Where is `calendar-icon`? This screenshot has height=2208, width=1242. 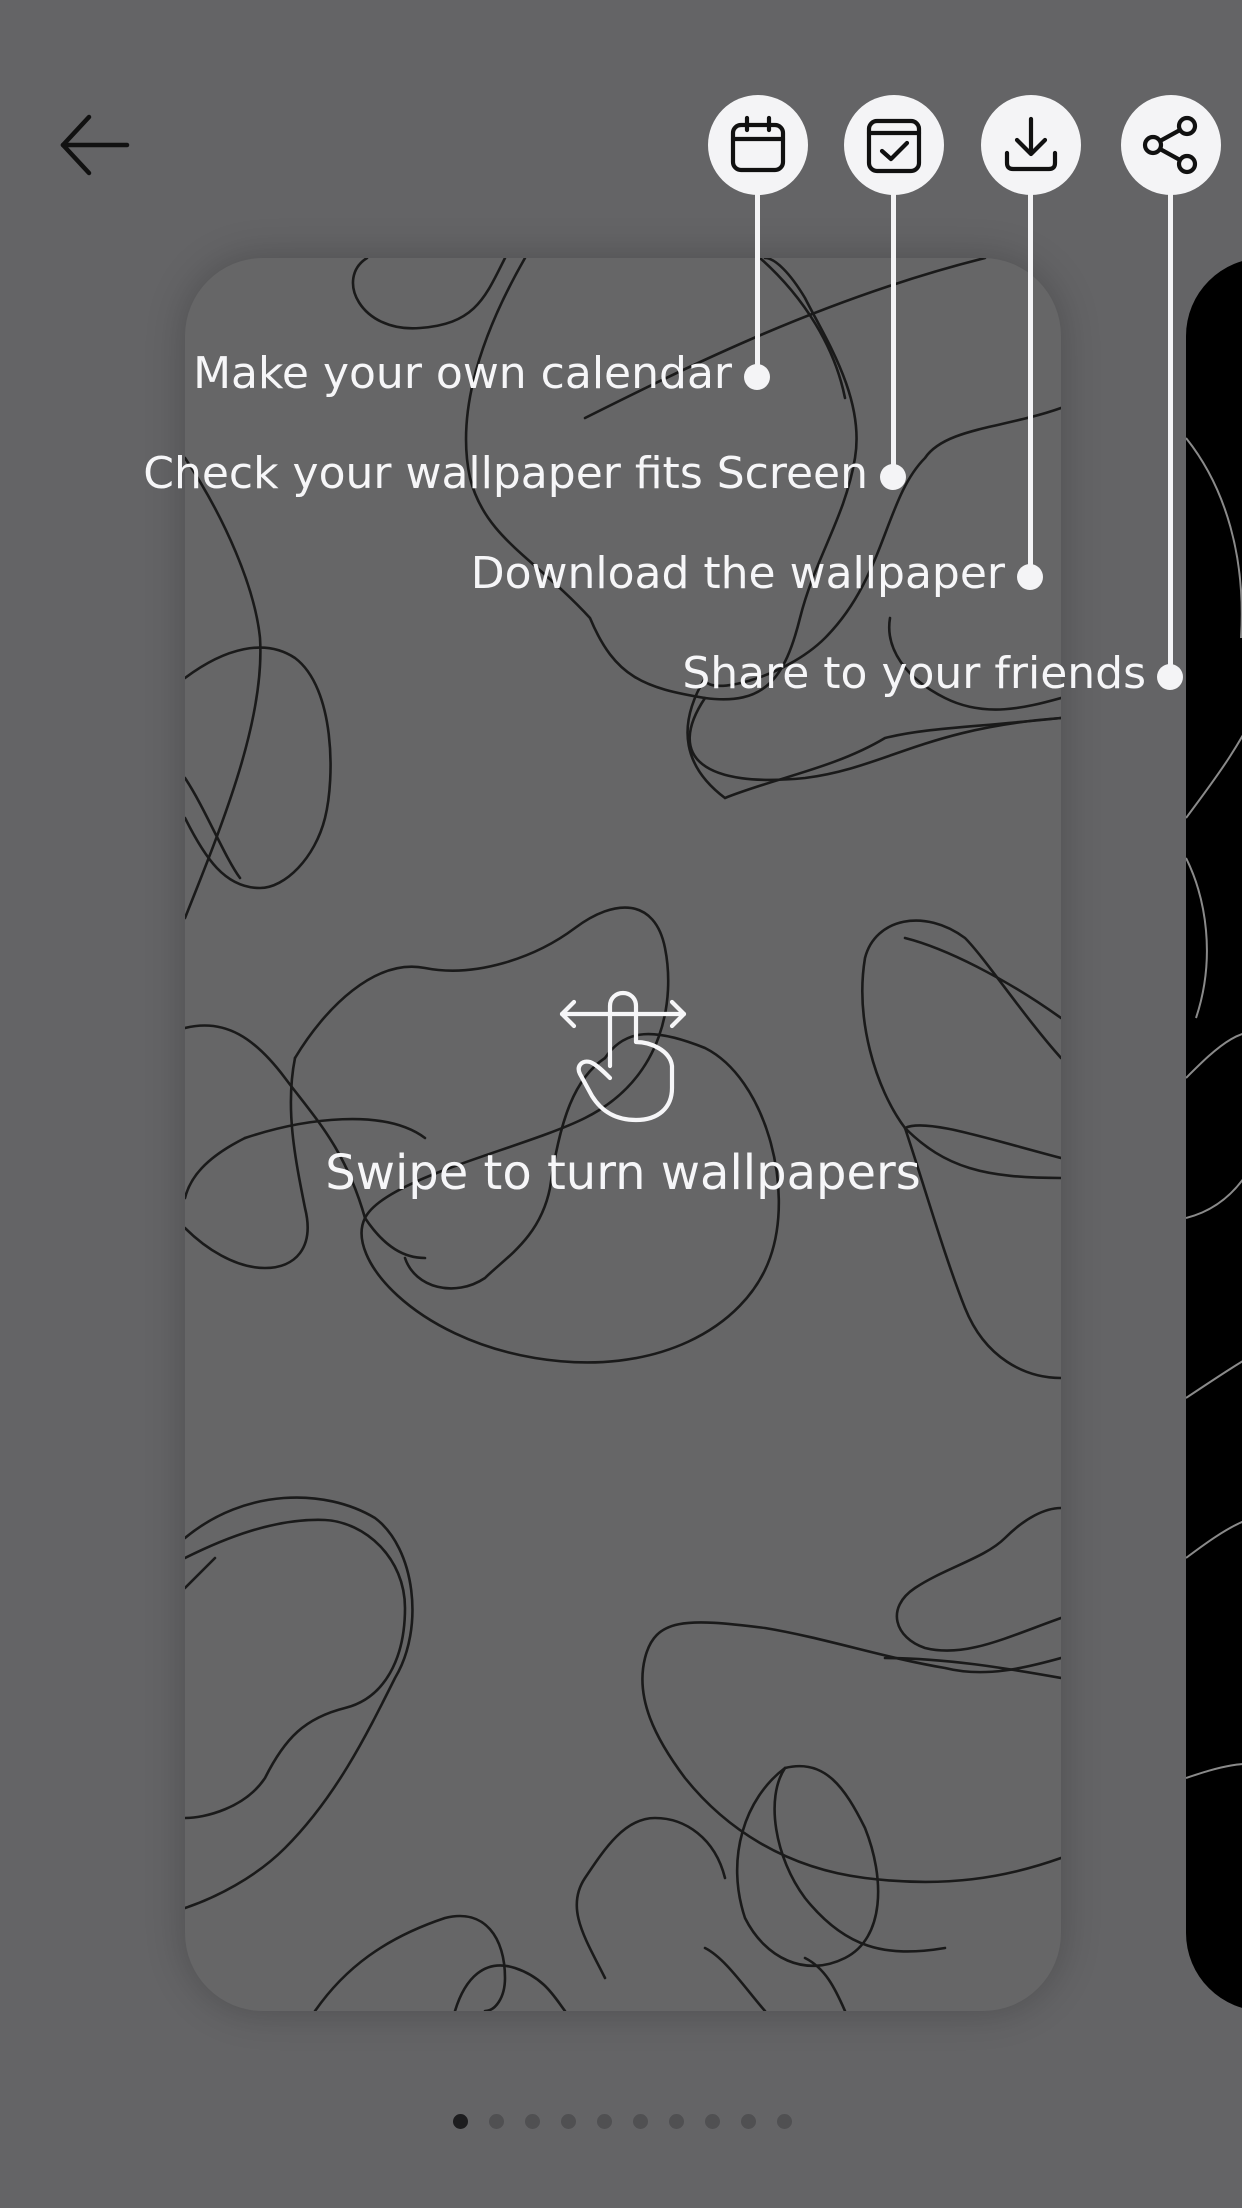 calendar-icon is located at coordinates (758, 144).